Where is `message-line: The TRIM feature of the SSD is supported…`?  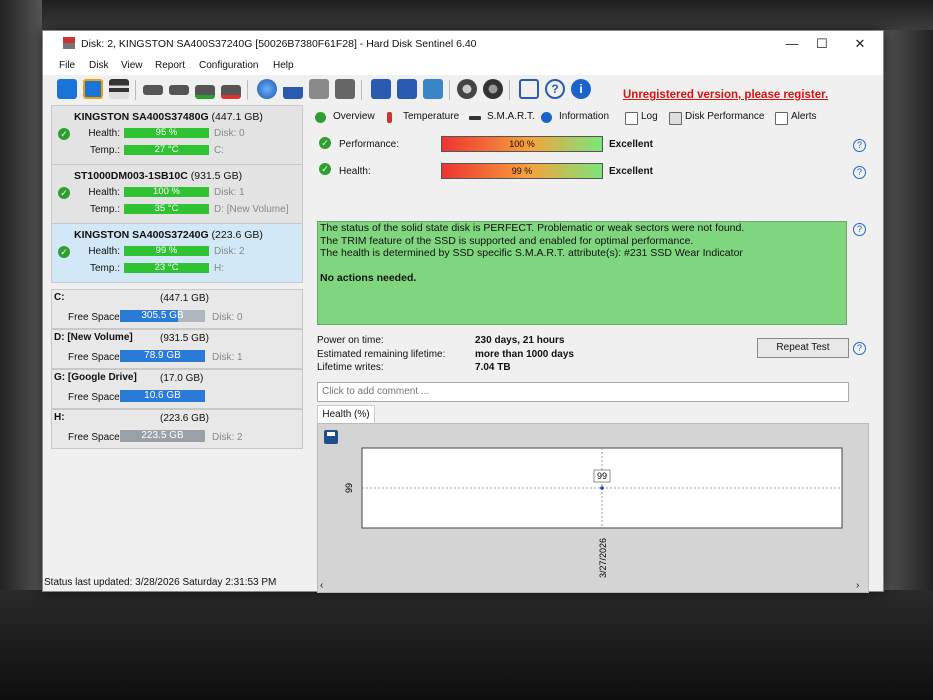 message-line: The TRIM feature of the SSD is supported… is located at coordinates (507, 240).